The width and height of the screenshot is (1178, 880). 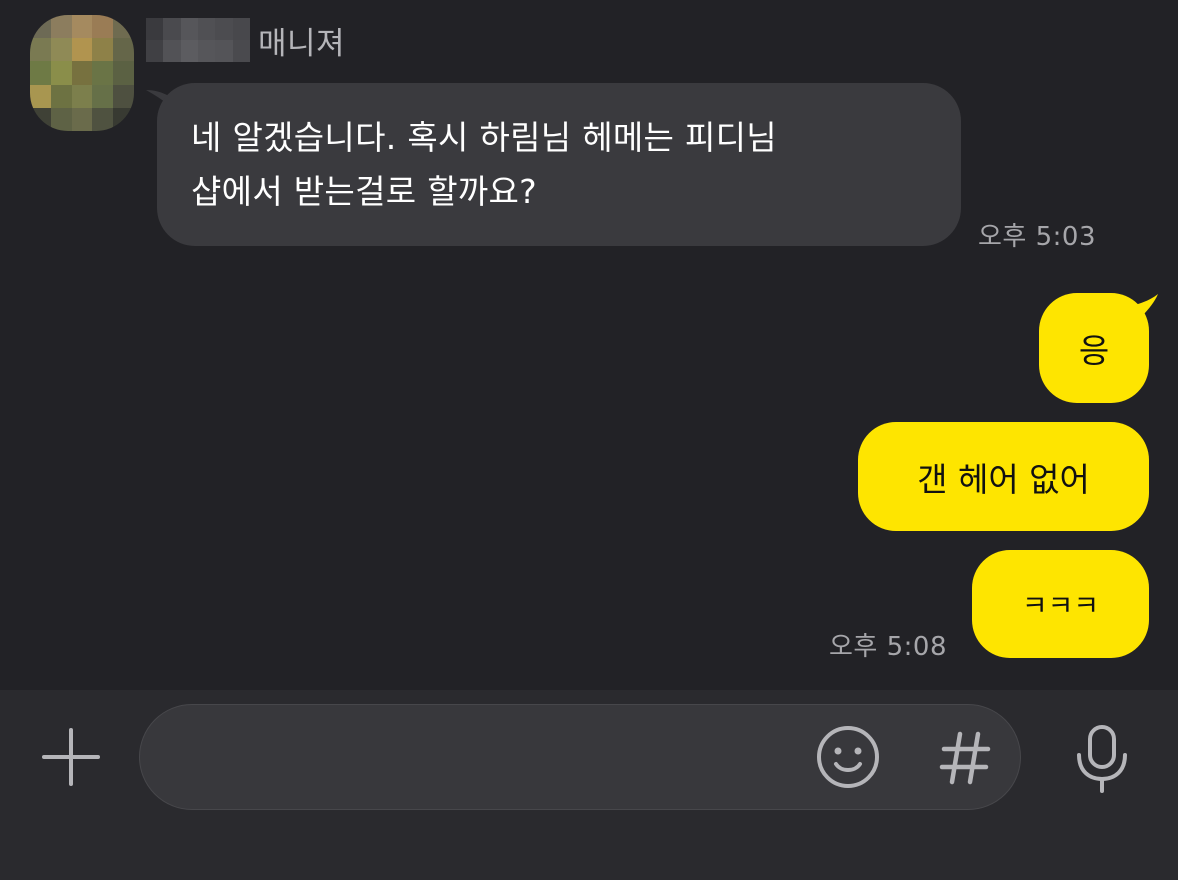 What do you see at coordinates (965, 758) in the screenshot?
I see `hashtag-icon` at bounding box center [965, 758].